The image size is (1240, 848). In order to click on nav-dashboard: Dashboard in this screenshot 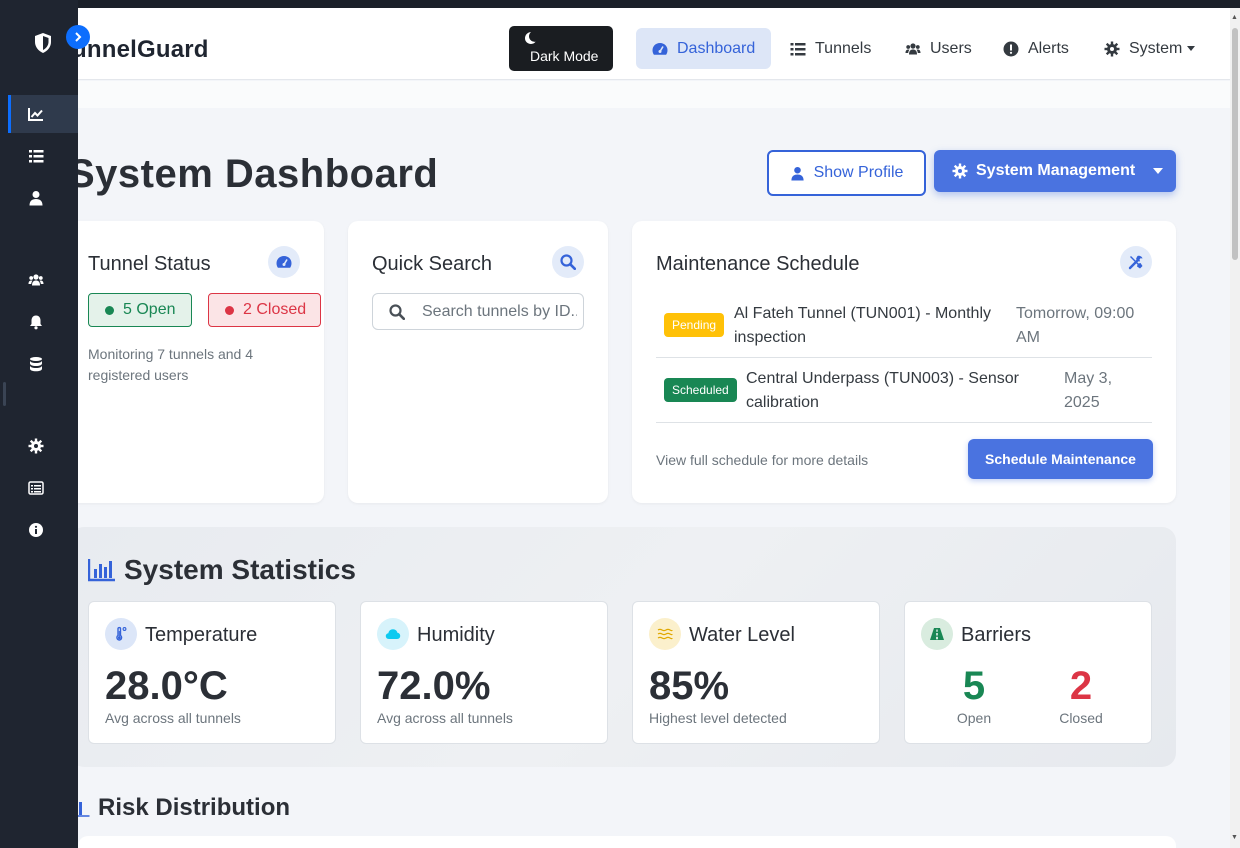, I will do `click(704, 48)`.